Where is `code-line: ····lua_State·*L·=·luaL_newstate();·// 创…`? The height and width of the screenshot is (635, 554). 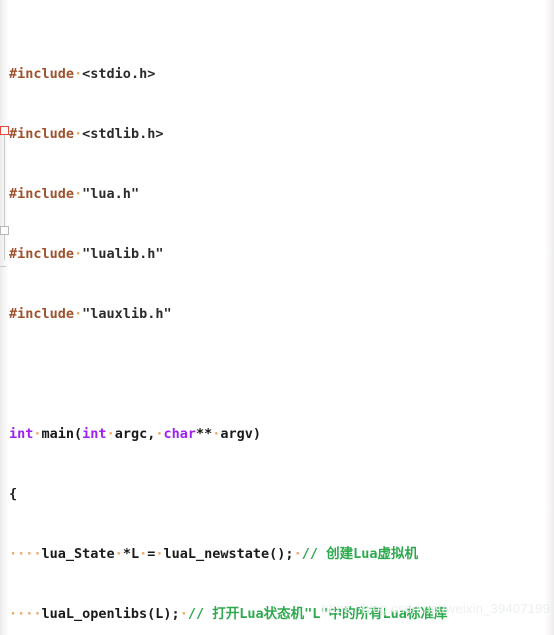
code-line: ····lua_State·*L·=·luaL_newstate();·// 创… is located at coordinates (213, 554).